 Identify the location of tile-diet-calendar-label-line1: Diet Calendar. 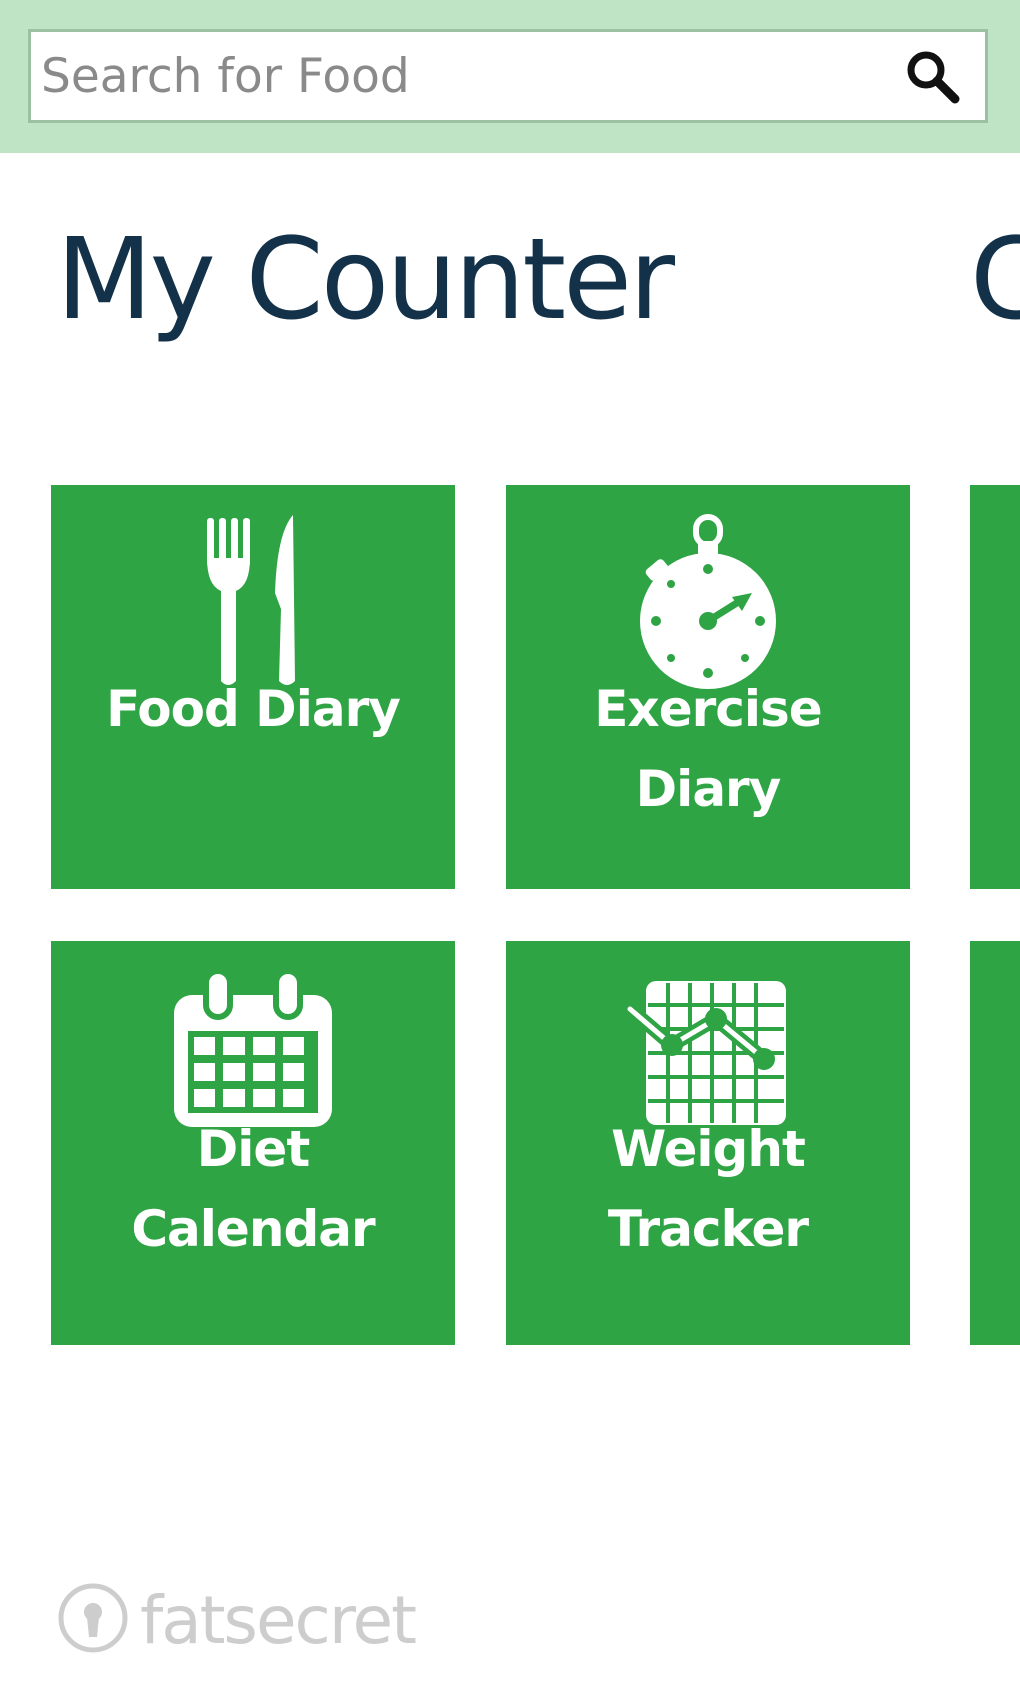
(253, 1189).